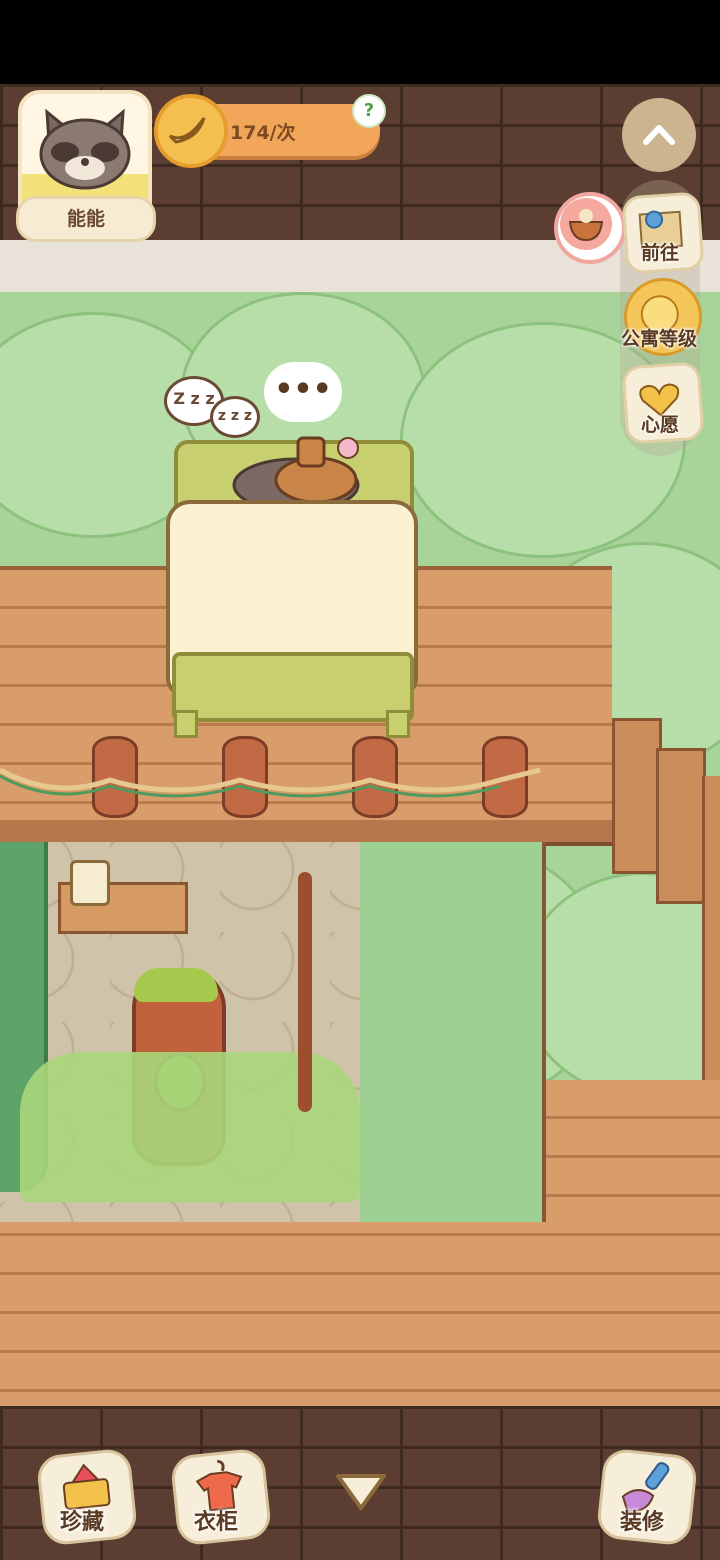 The height and width of the screenshot is (1560, 720). What do you see at coordinates (586, 224) in the screenshot?
I see `food-bowl-icon` at bounding box center [586, 224].